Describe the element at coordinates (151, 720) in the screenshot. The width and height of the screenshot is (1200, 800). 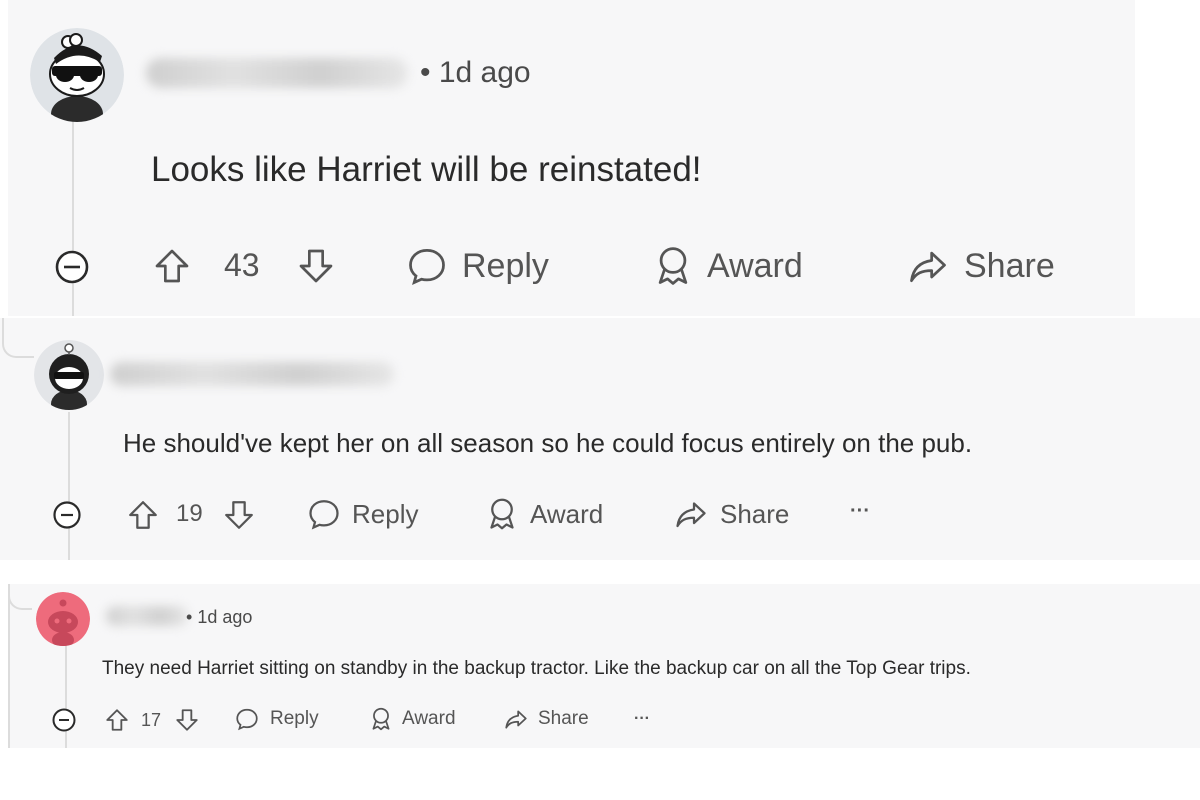
I see `vote-count: 17` at that location.